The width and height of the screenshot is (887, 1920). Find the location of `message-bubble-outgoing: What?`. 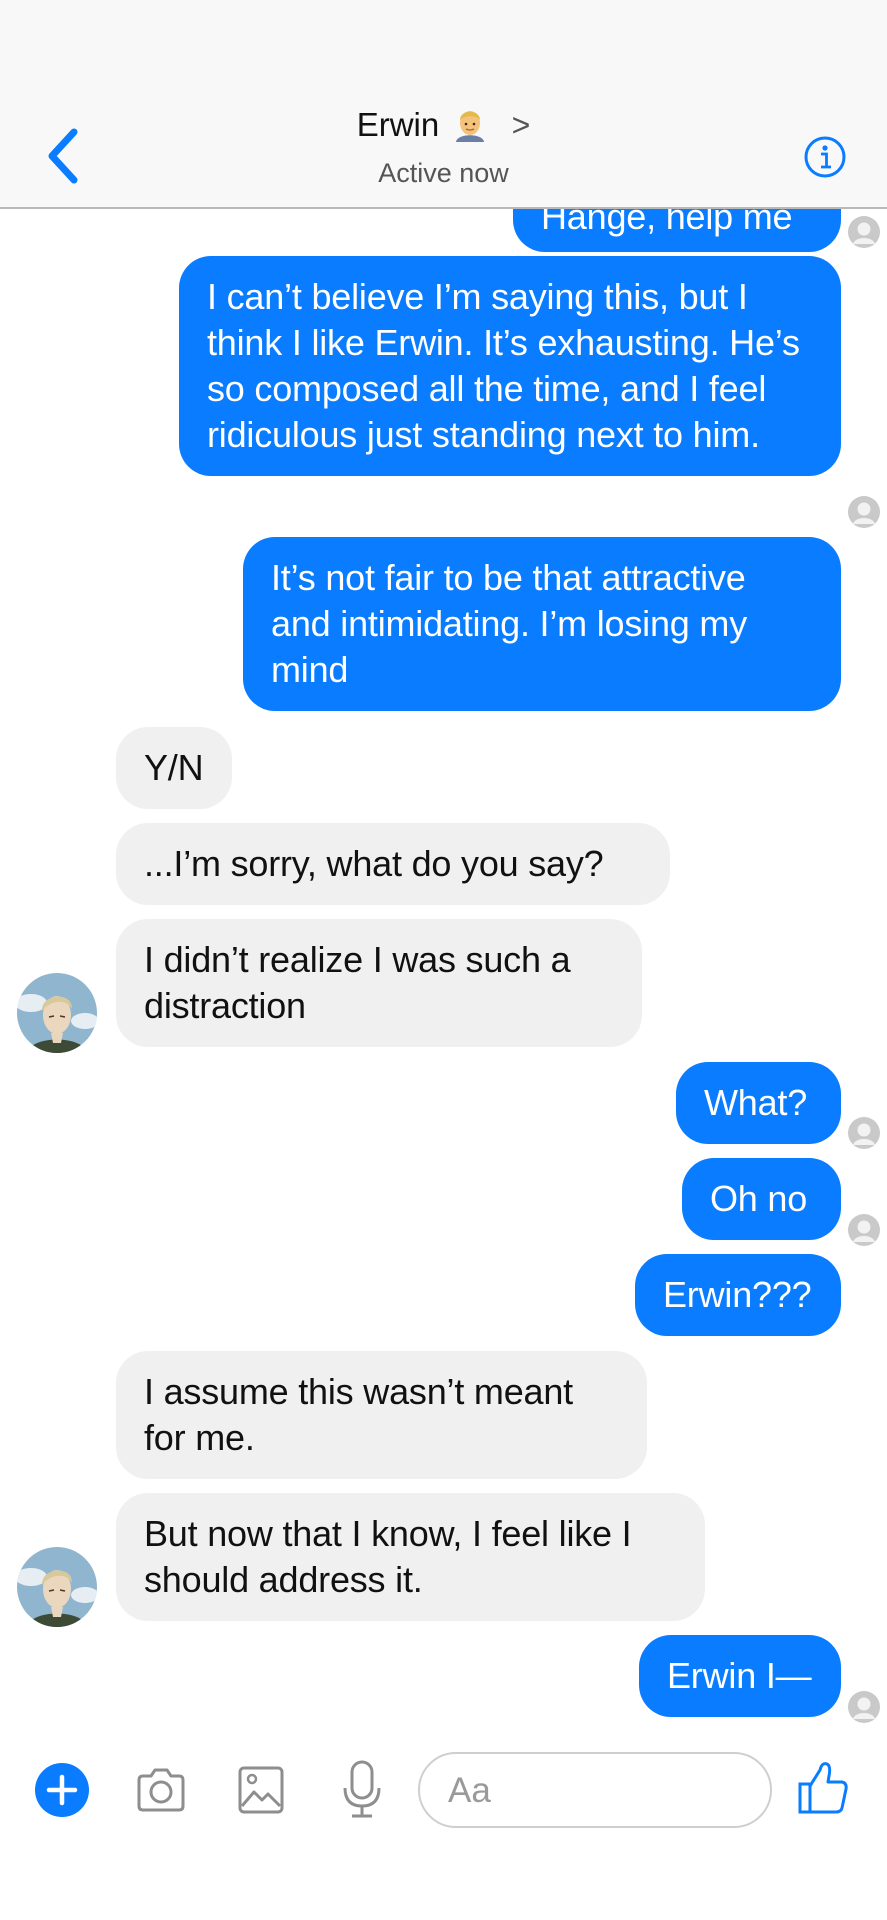

message-bubble-outgoing: What? is located at coordinates (758, 1103).